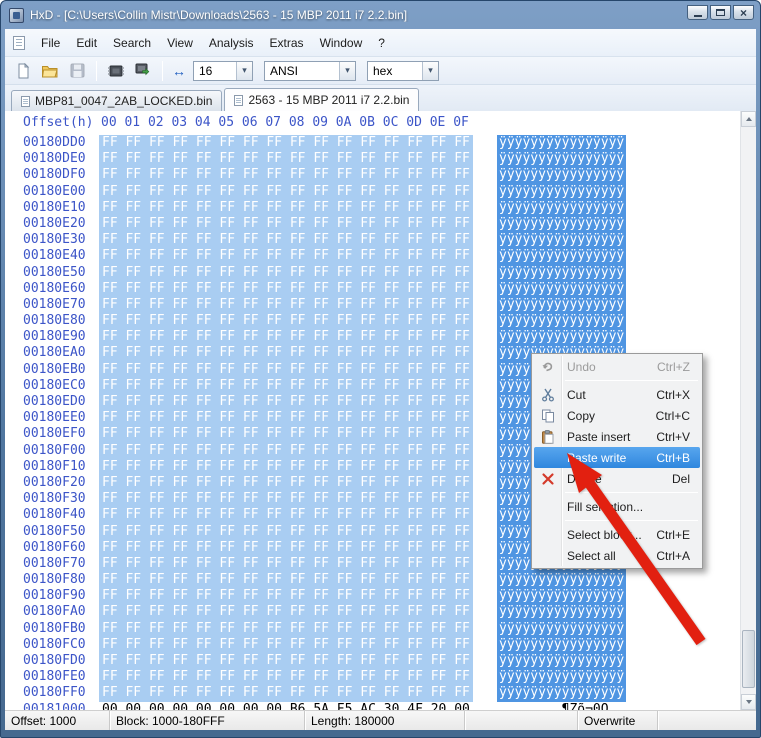  What do you see at coordinates (50, 71) in the screenshot?
I see `open-file-button` at bounding box center [50, 71].